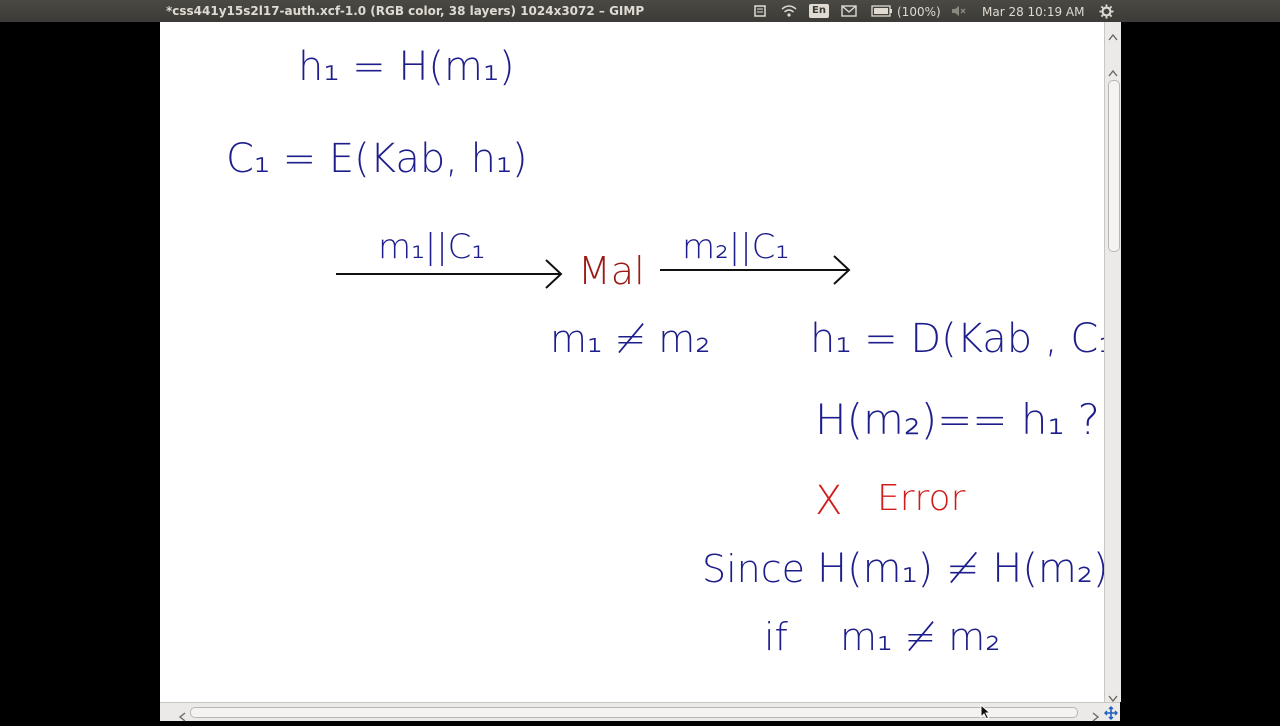 Image resolution: width=1280 pixels, height=726 pixels. I want to click on horizontal-scrollbar, so click(640, 713).